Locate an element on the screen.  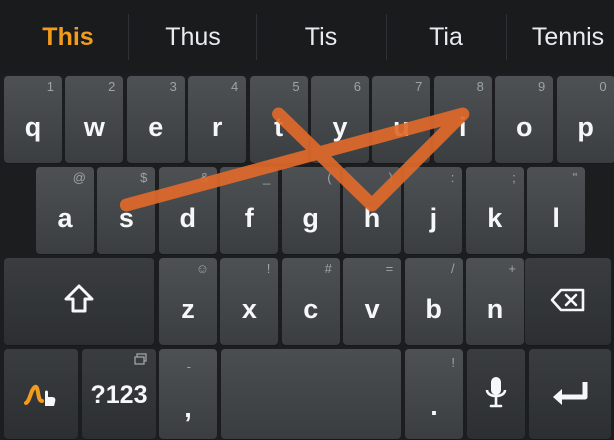
backspace-key is located at coordinates (568, 301).